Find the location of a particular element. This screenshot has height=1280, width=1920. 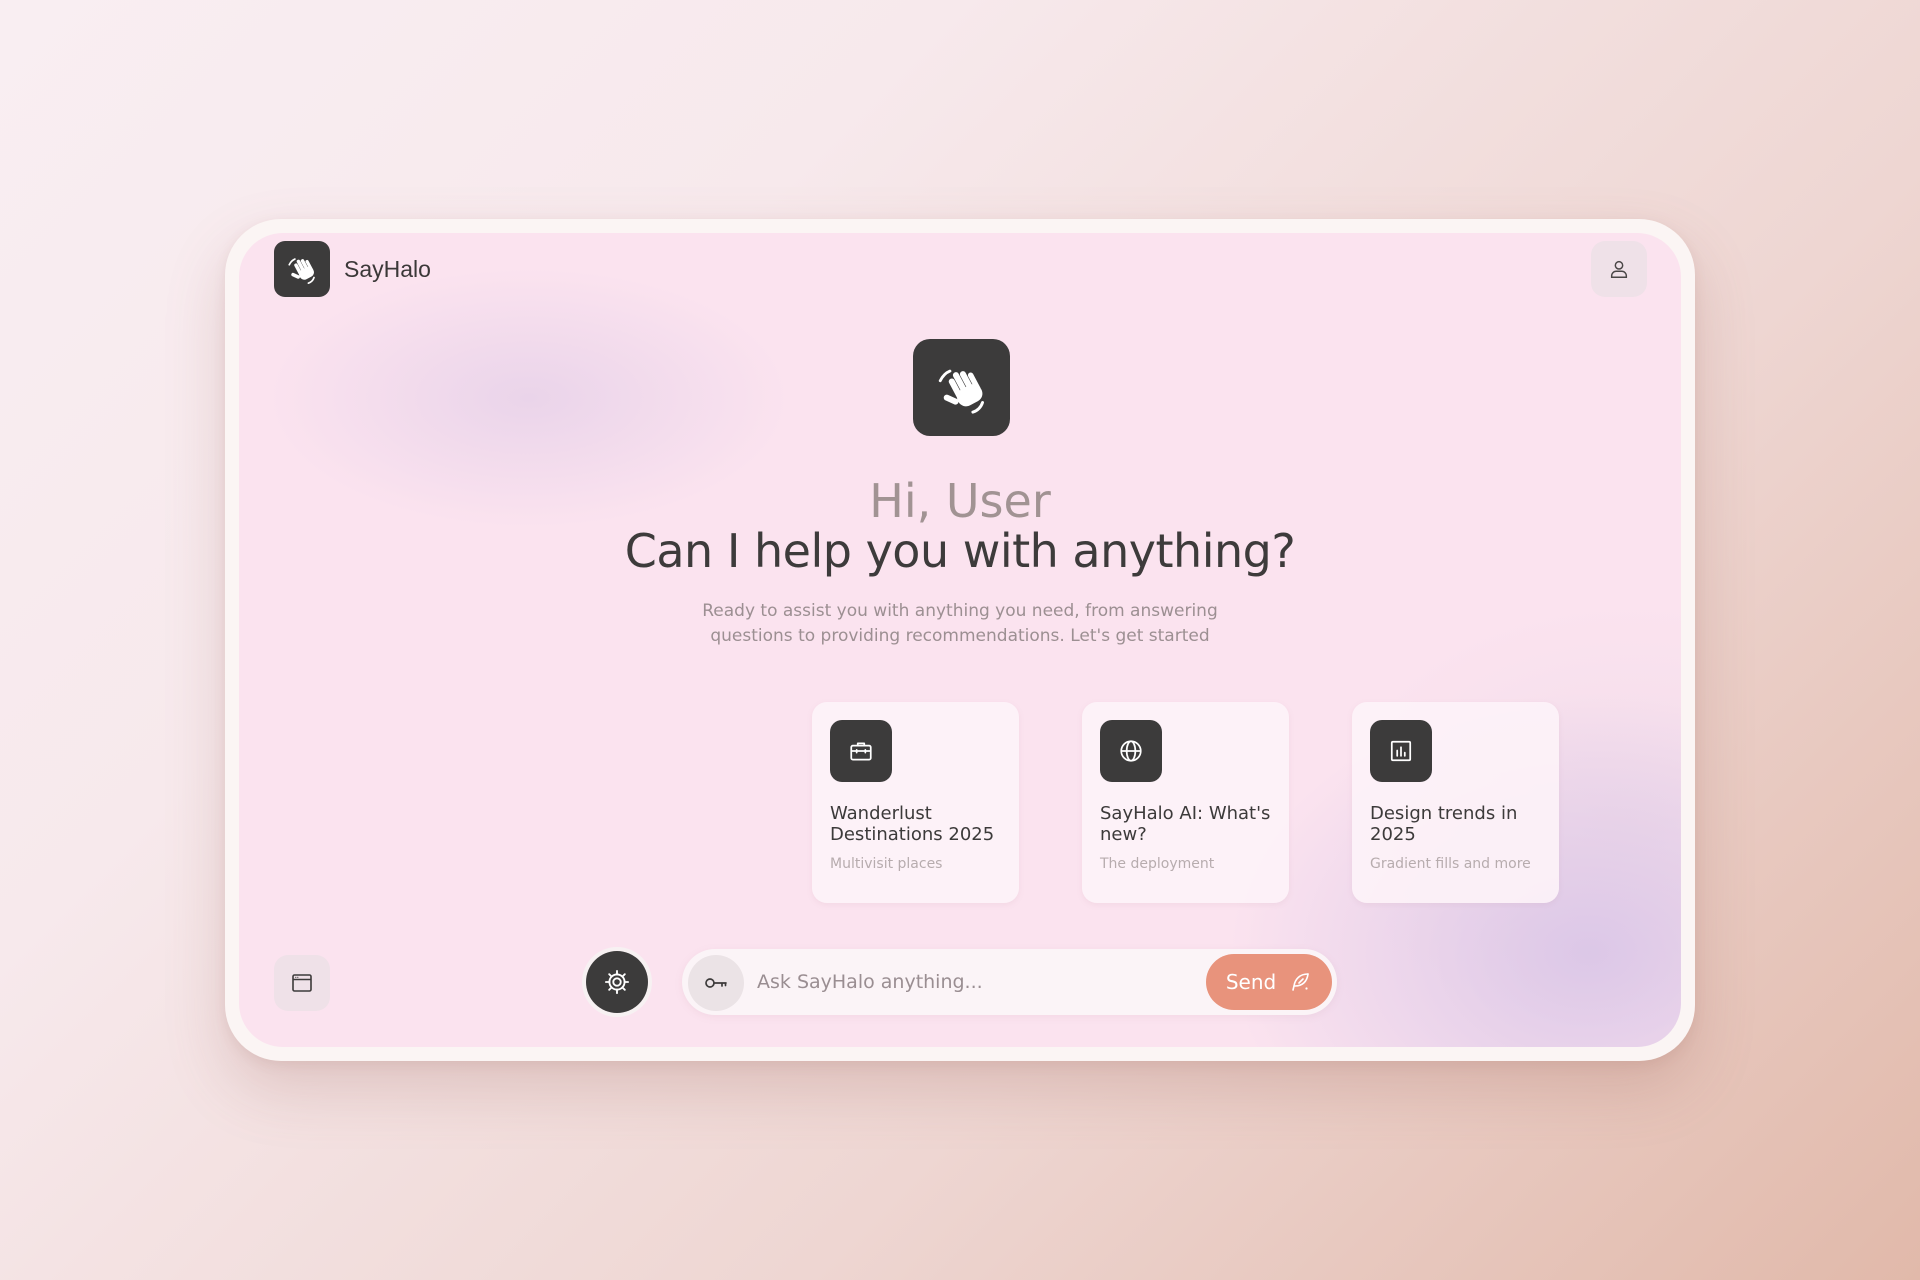

sidebar-toggle-button is located at coordinates (302, 983).